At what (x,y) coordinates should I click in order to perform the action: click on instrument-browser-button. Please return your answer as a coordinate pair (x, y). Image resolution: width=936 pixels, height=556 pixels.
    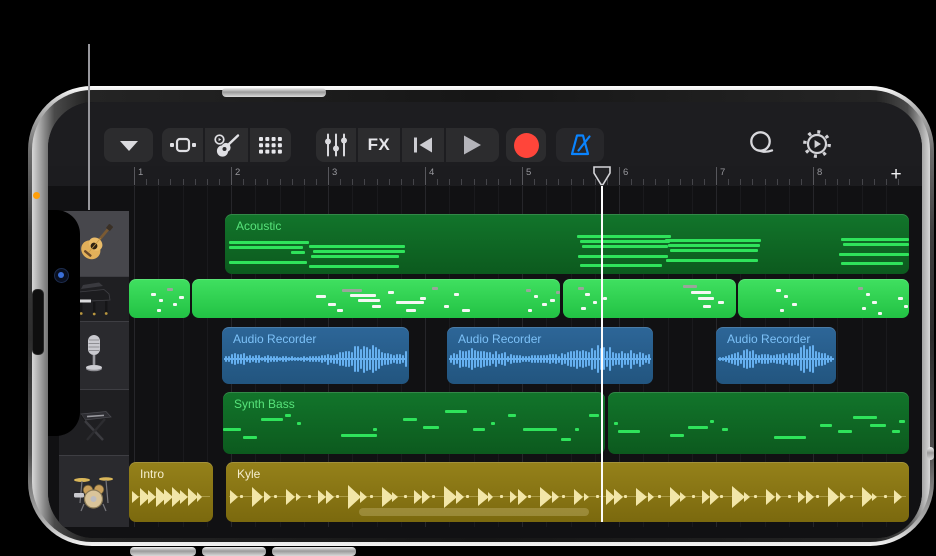
    Looking at the image, I should click on (226, 145).